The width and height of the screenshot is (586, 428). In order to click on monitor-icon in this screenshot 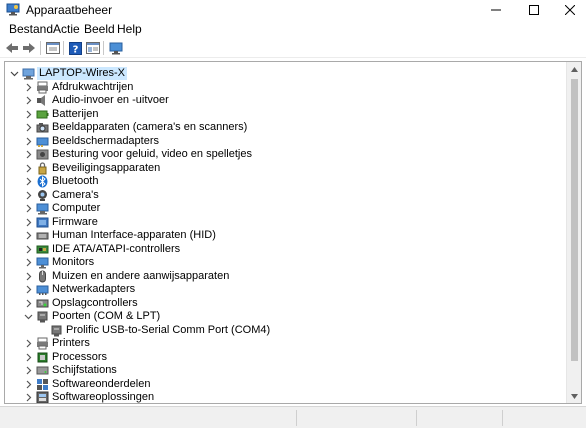, I will do `click(42, 263)`.